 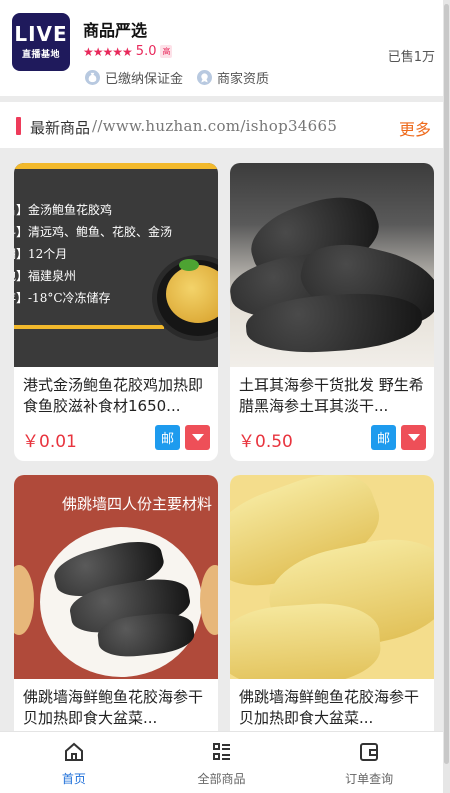 I want to click on nav-order-query: 订单查询, so click(x=369, y=762).